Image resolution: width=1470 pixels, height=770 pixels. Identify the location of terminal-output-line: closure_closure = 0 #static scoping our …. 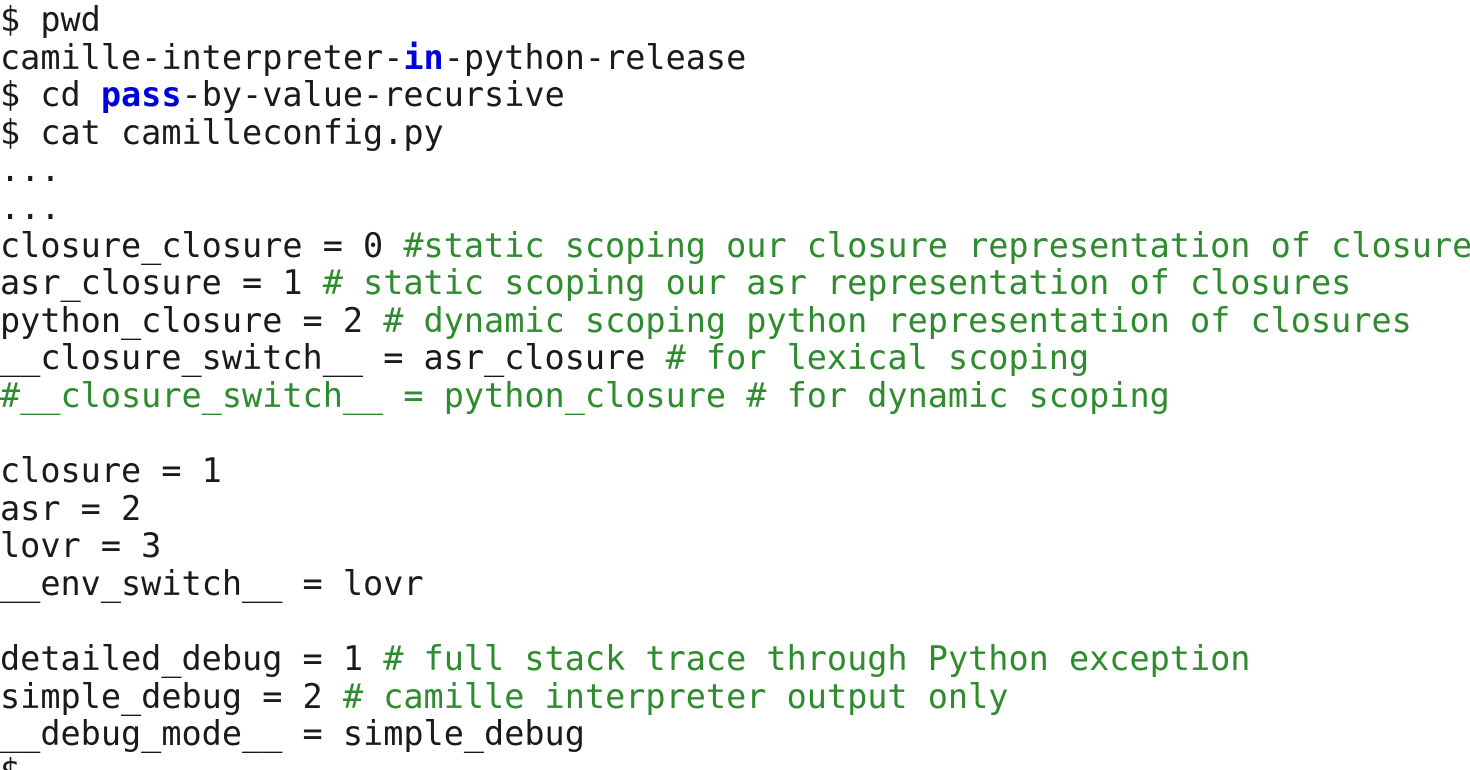
(735, 245).